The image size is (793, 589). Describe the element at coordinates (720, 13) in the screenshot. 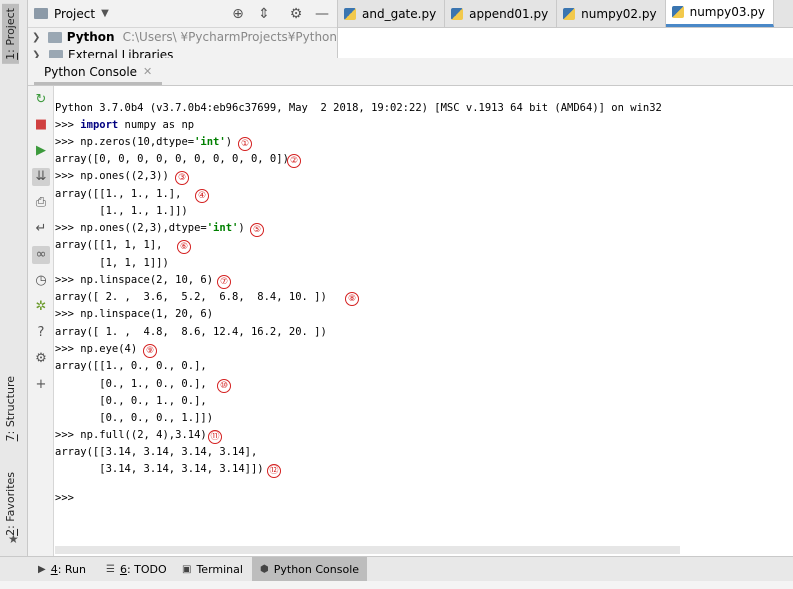

I see `editor-tab-active: numpy03.py` at that location.